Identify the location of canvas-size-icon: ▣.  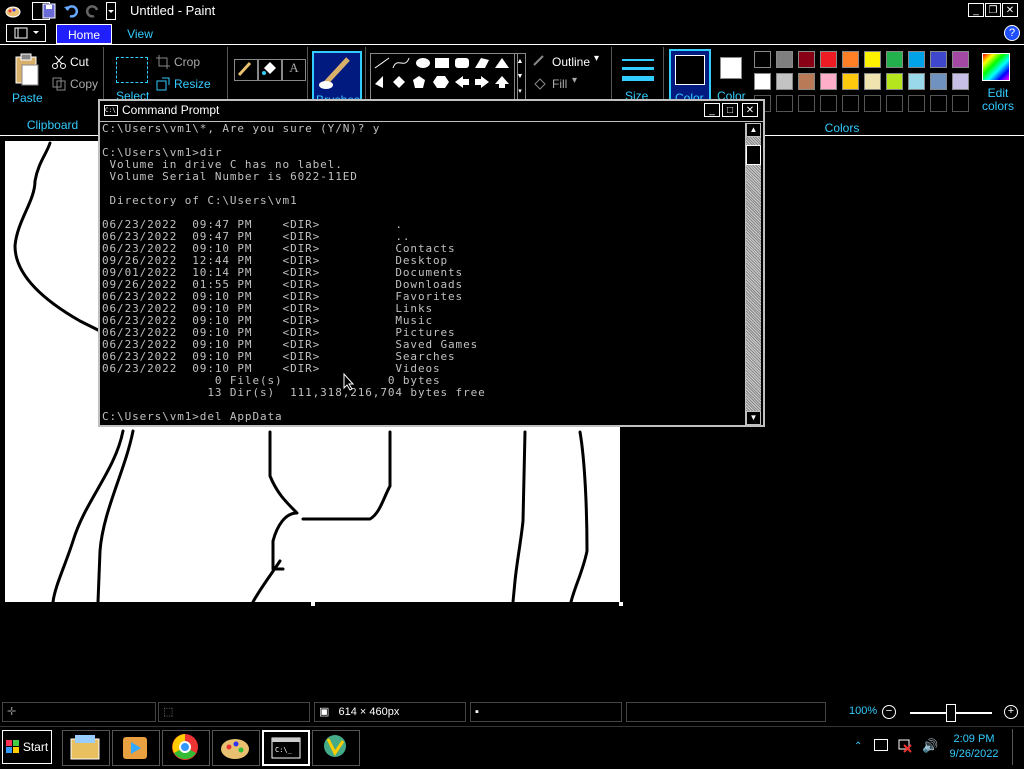
(324, 712).